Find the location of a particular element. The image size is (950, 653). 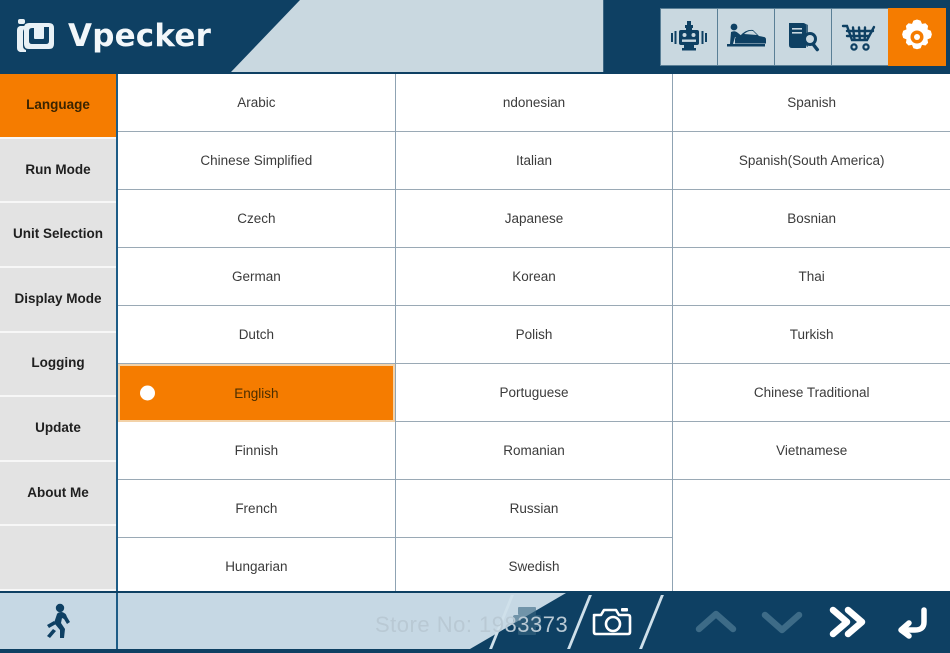

language-option-label: English is located at coordinates (256, 393).